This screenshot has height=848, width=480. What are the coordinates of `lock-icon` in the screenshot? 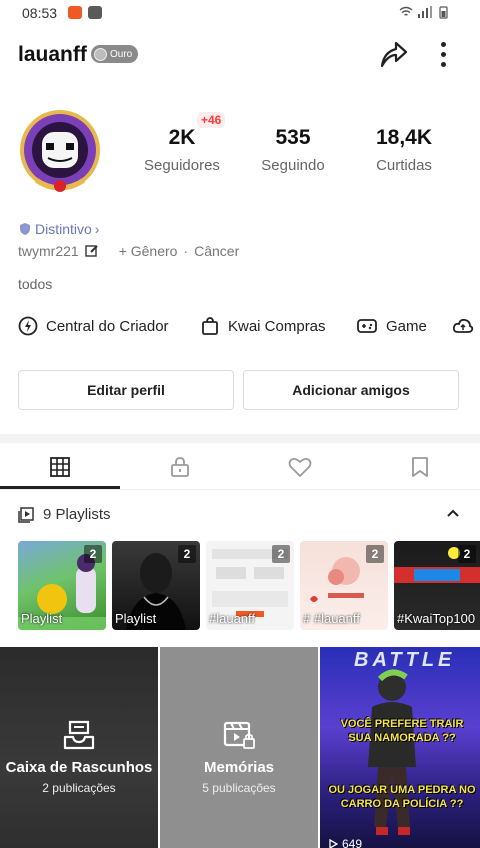 It's located at (180, 467).